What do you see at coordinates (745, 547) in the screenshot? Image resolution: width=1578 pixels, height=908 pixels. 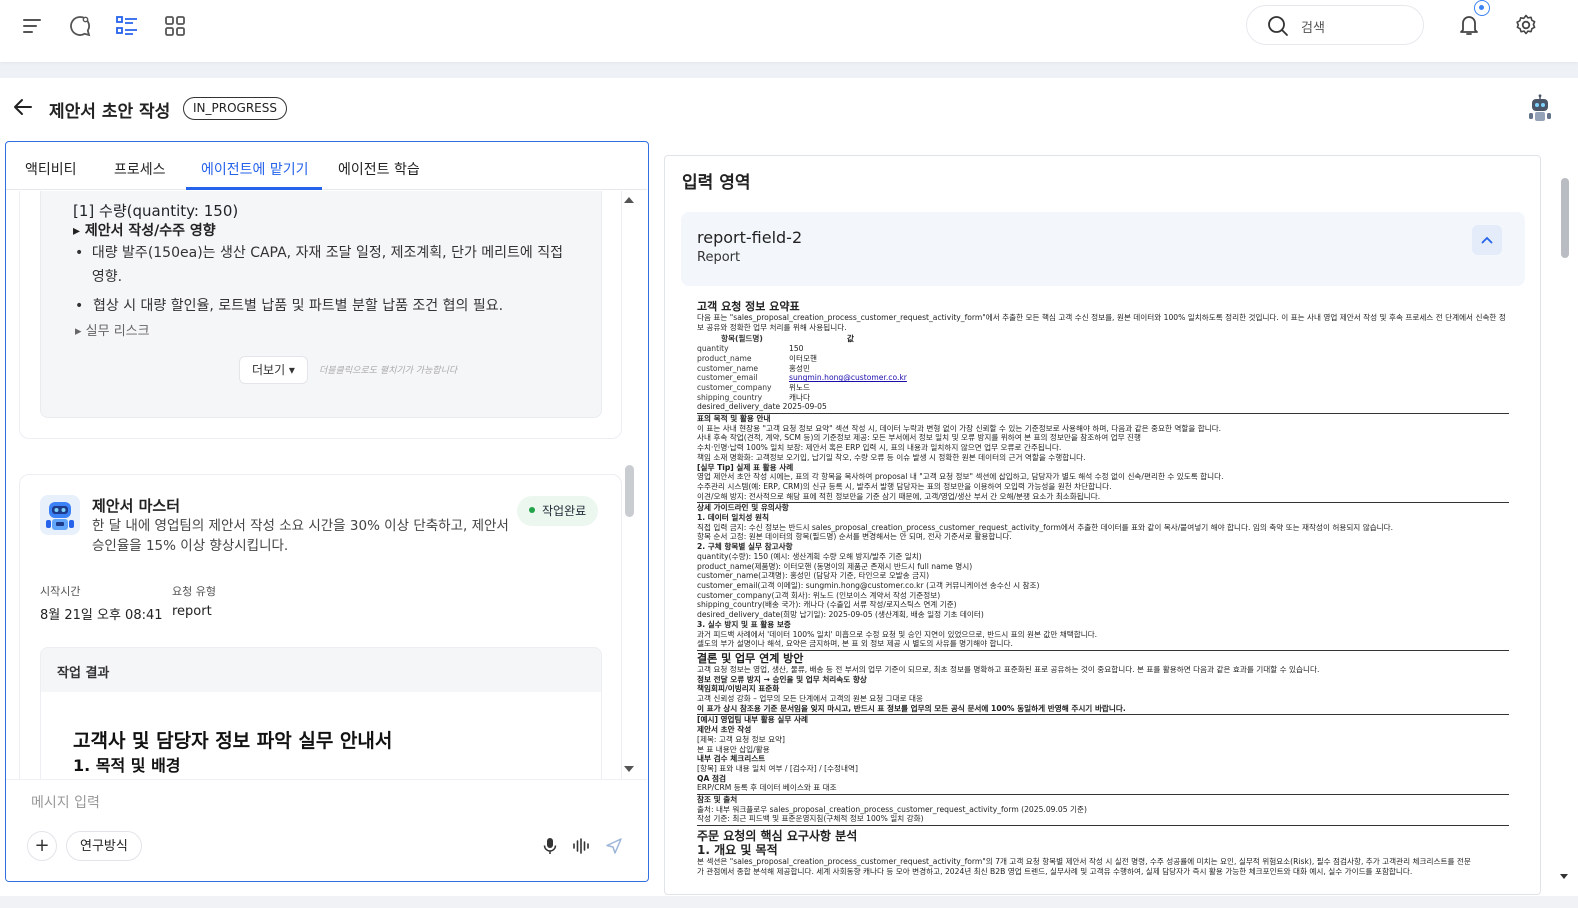 I see `doc-line: 2. 구체 항목별 실무 참고사항` at bounding box center [745, 547].